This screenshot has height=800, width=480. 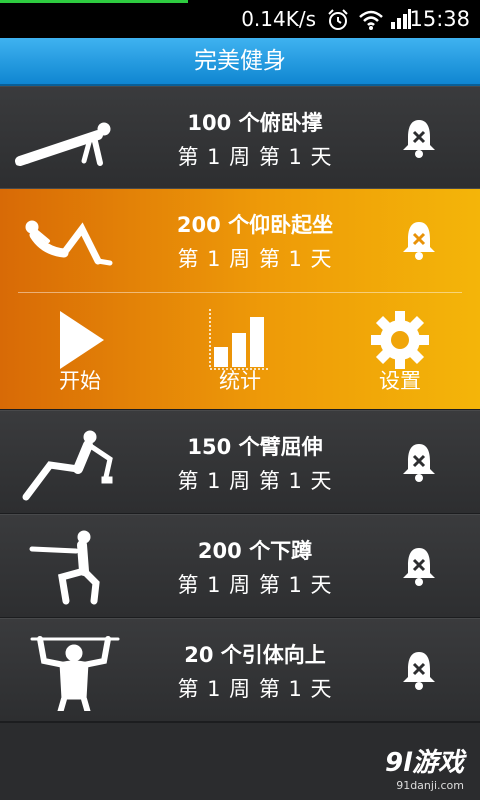 I want to click on settings-button: 设置, so click(x=400, y=354).